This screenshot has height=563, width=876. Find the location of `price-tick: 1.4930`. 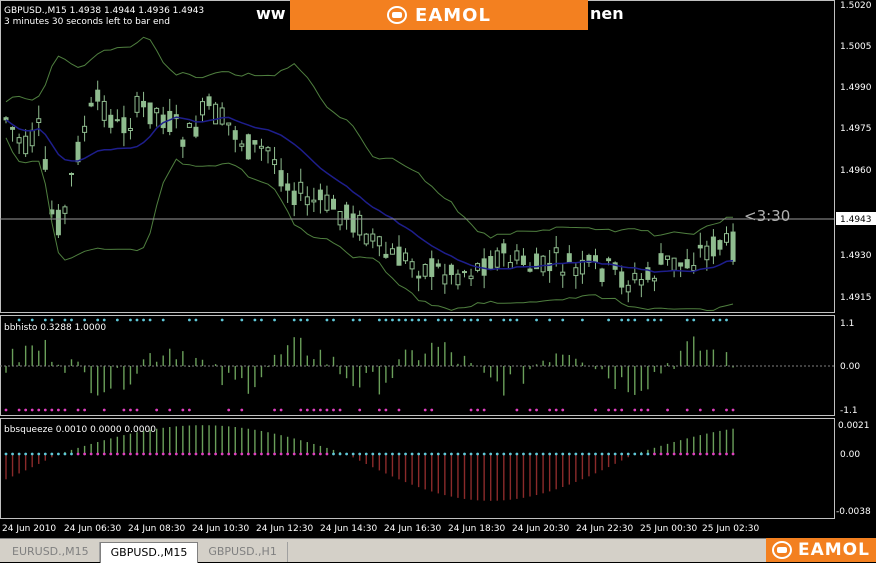

price-tick: 1.4930 is located at coordinates (856, 256).